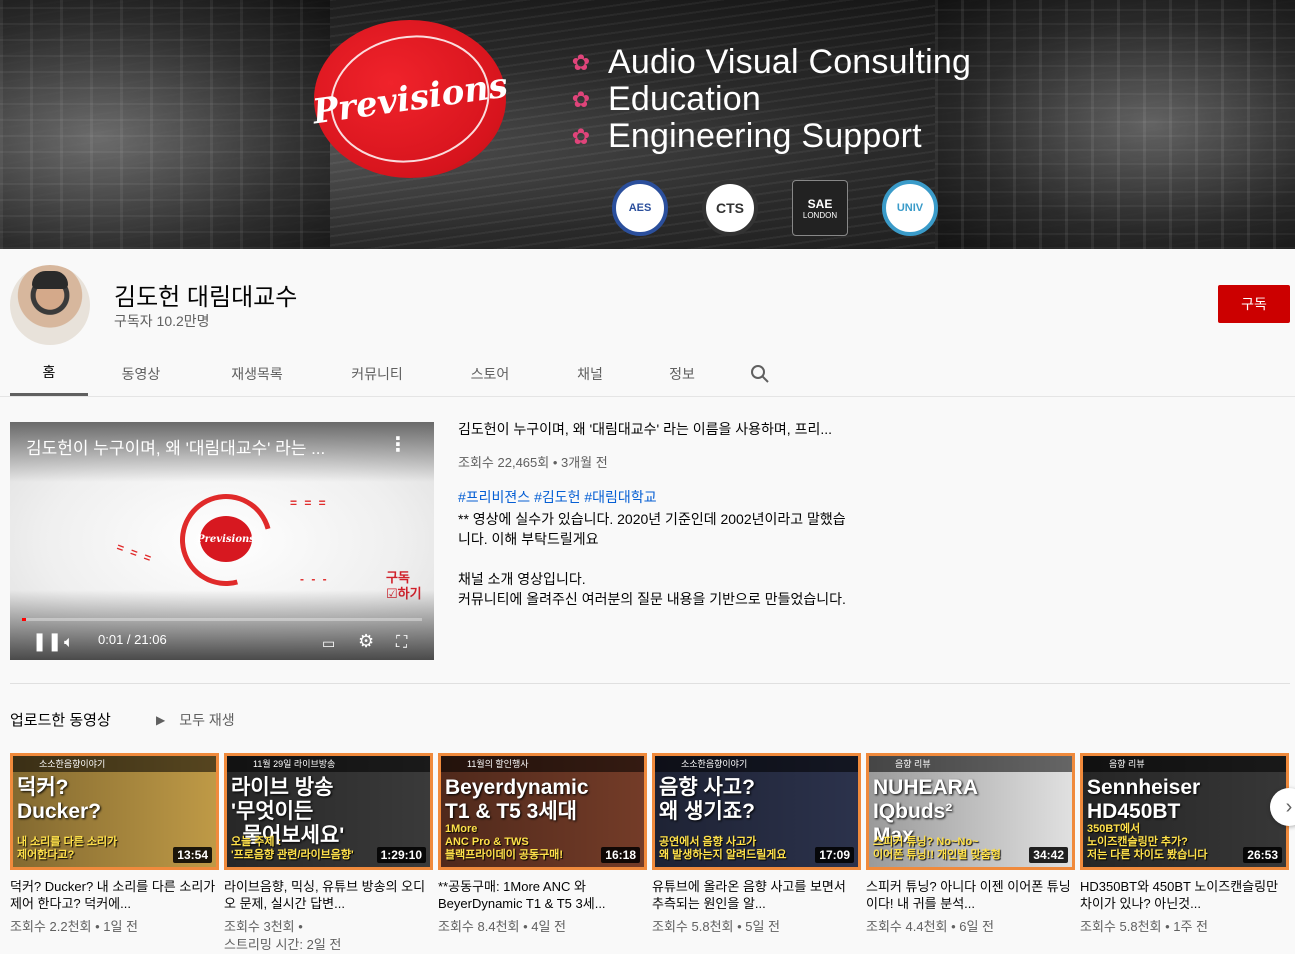 The height and width of the screenshot is (954, 1295). What do you see at coordinates (50, 305) in the screenshot?
I see `avatar` at bounding box center [50, 305].